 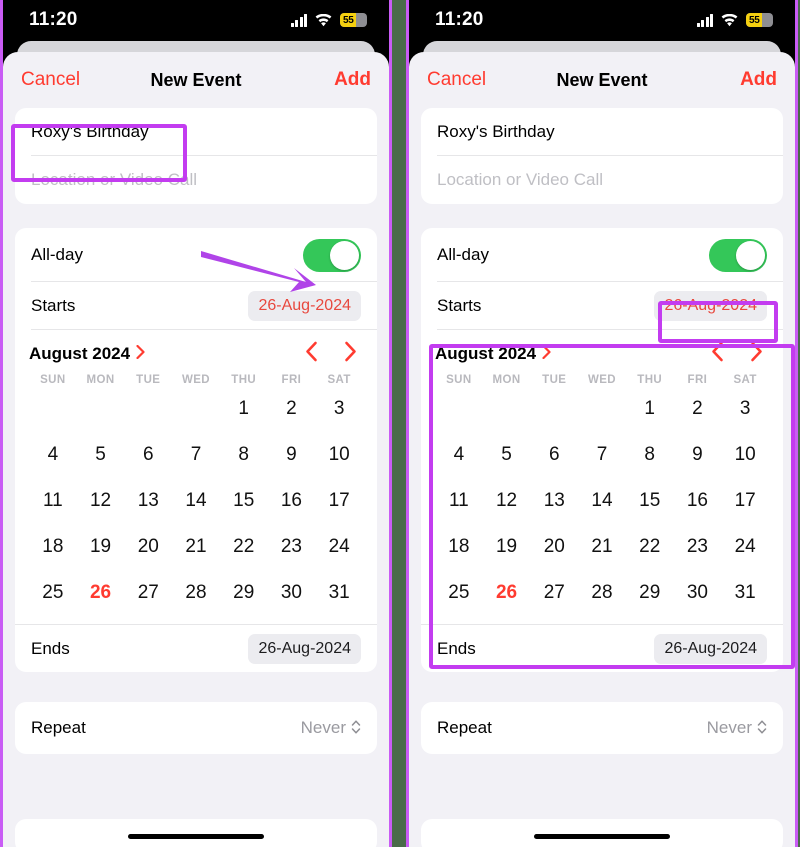 What do you see at coordinates (759, 20) in the screenshot?
I see `battery-icon: 55` at bounding box center [759, 20].